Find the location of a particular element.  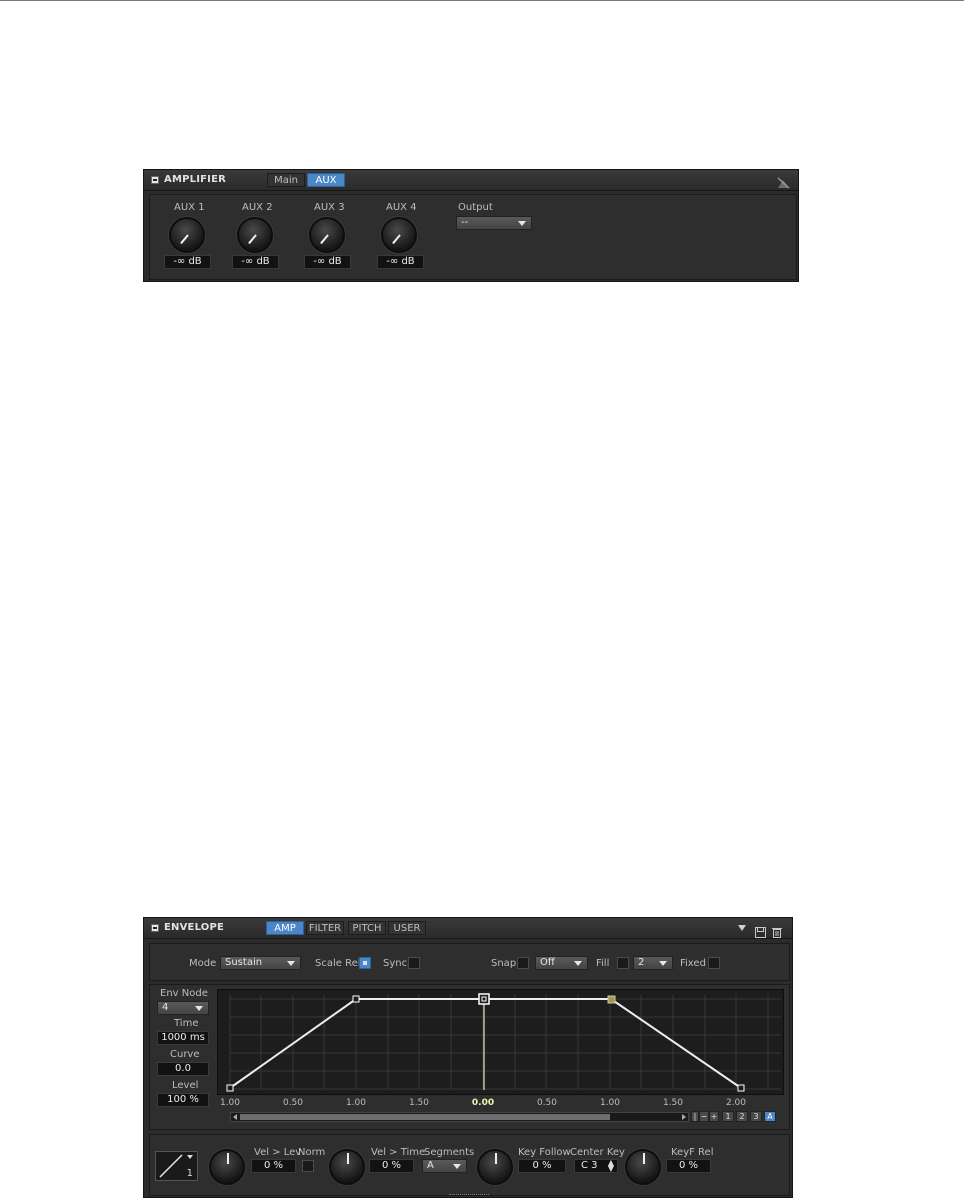

envelope-title-bar: ENVELOPE AMP FILTER PITCH USER is located at coordinates (468, 928).